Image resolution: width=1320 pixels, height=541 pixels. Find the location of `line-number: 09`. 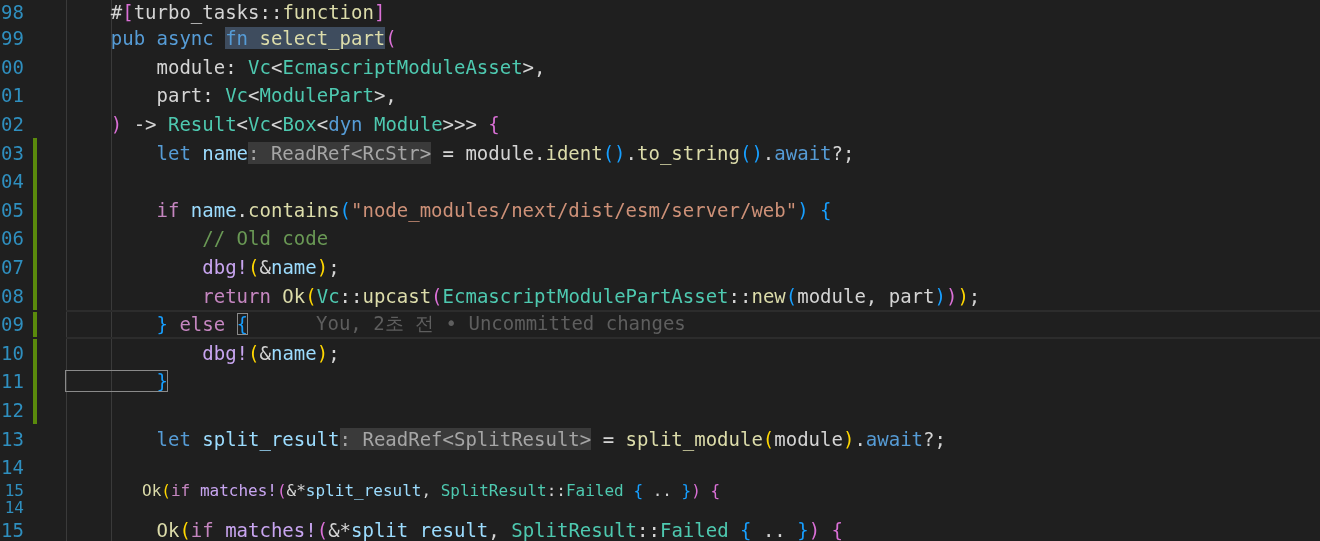

line-number: 09 is located at coordinates (12, 324).